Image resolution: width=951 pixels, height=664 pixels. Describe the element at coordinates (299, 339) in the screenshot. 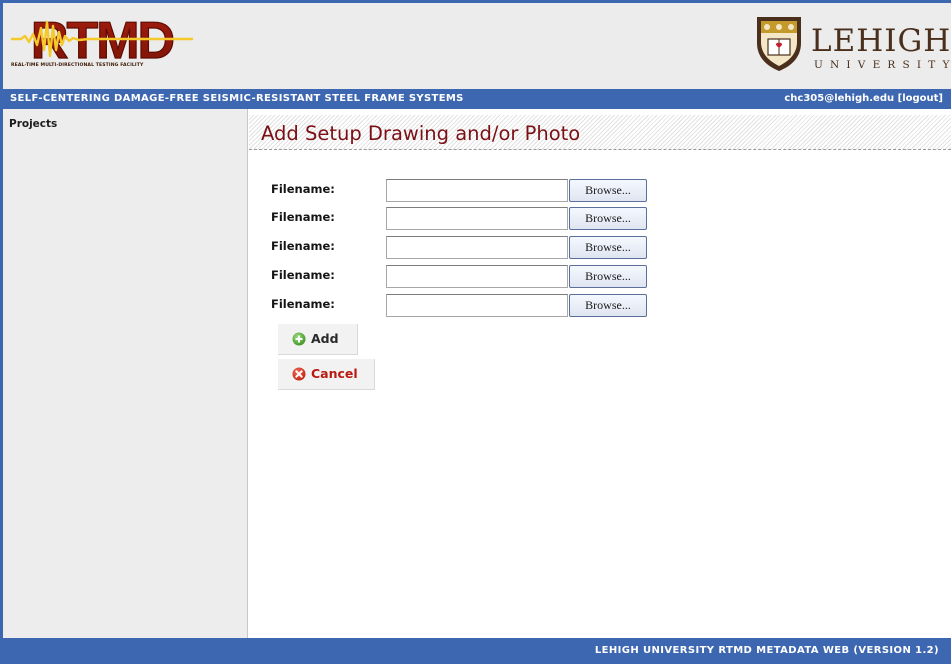

I see `plus-circle-icon` at that location.